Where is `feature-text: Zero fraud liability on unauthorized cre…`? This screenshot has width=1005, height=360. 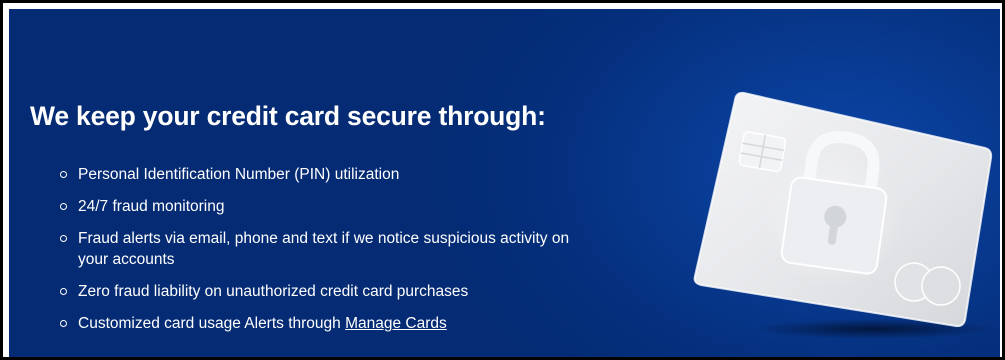
feature-text: Zero fraud liability on unauthorized cre… is located at coordinates (273, 291).